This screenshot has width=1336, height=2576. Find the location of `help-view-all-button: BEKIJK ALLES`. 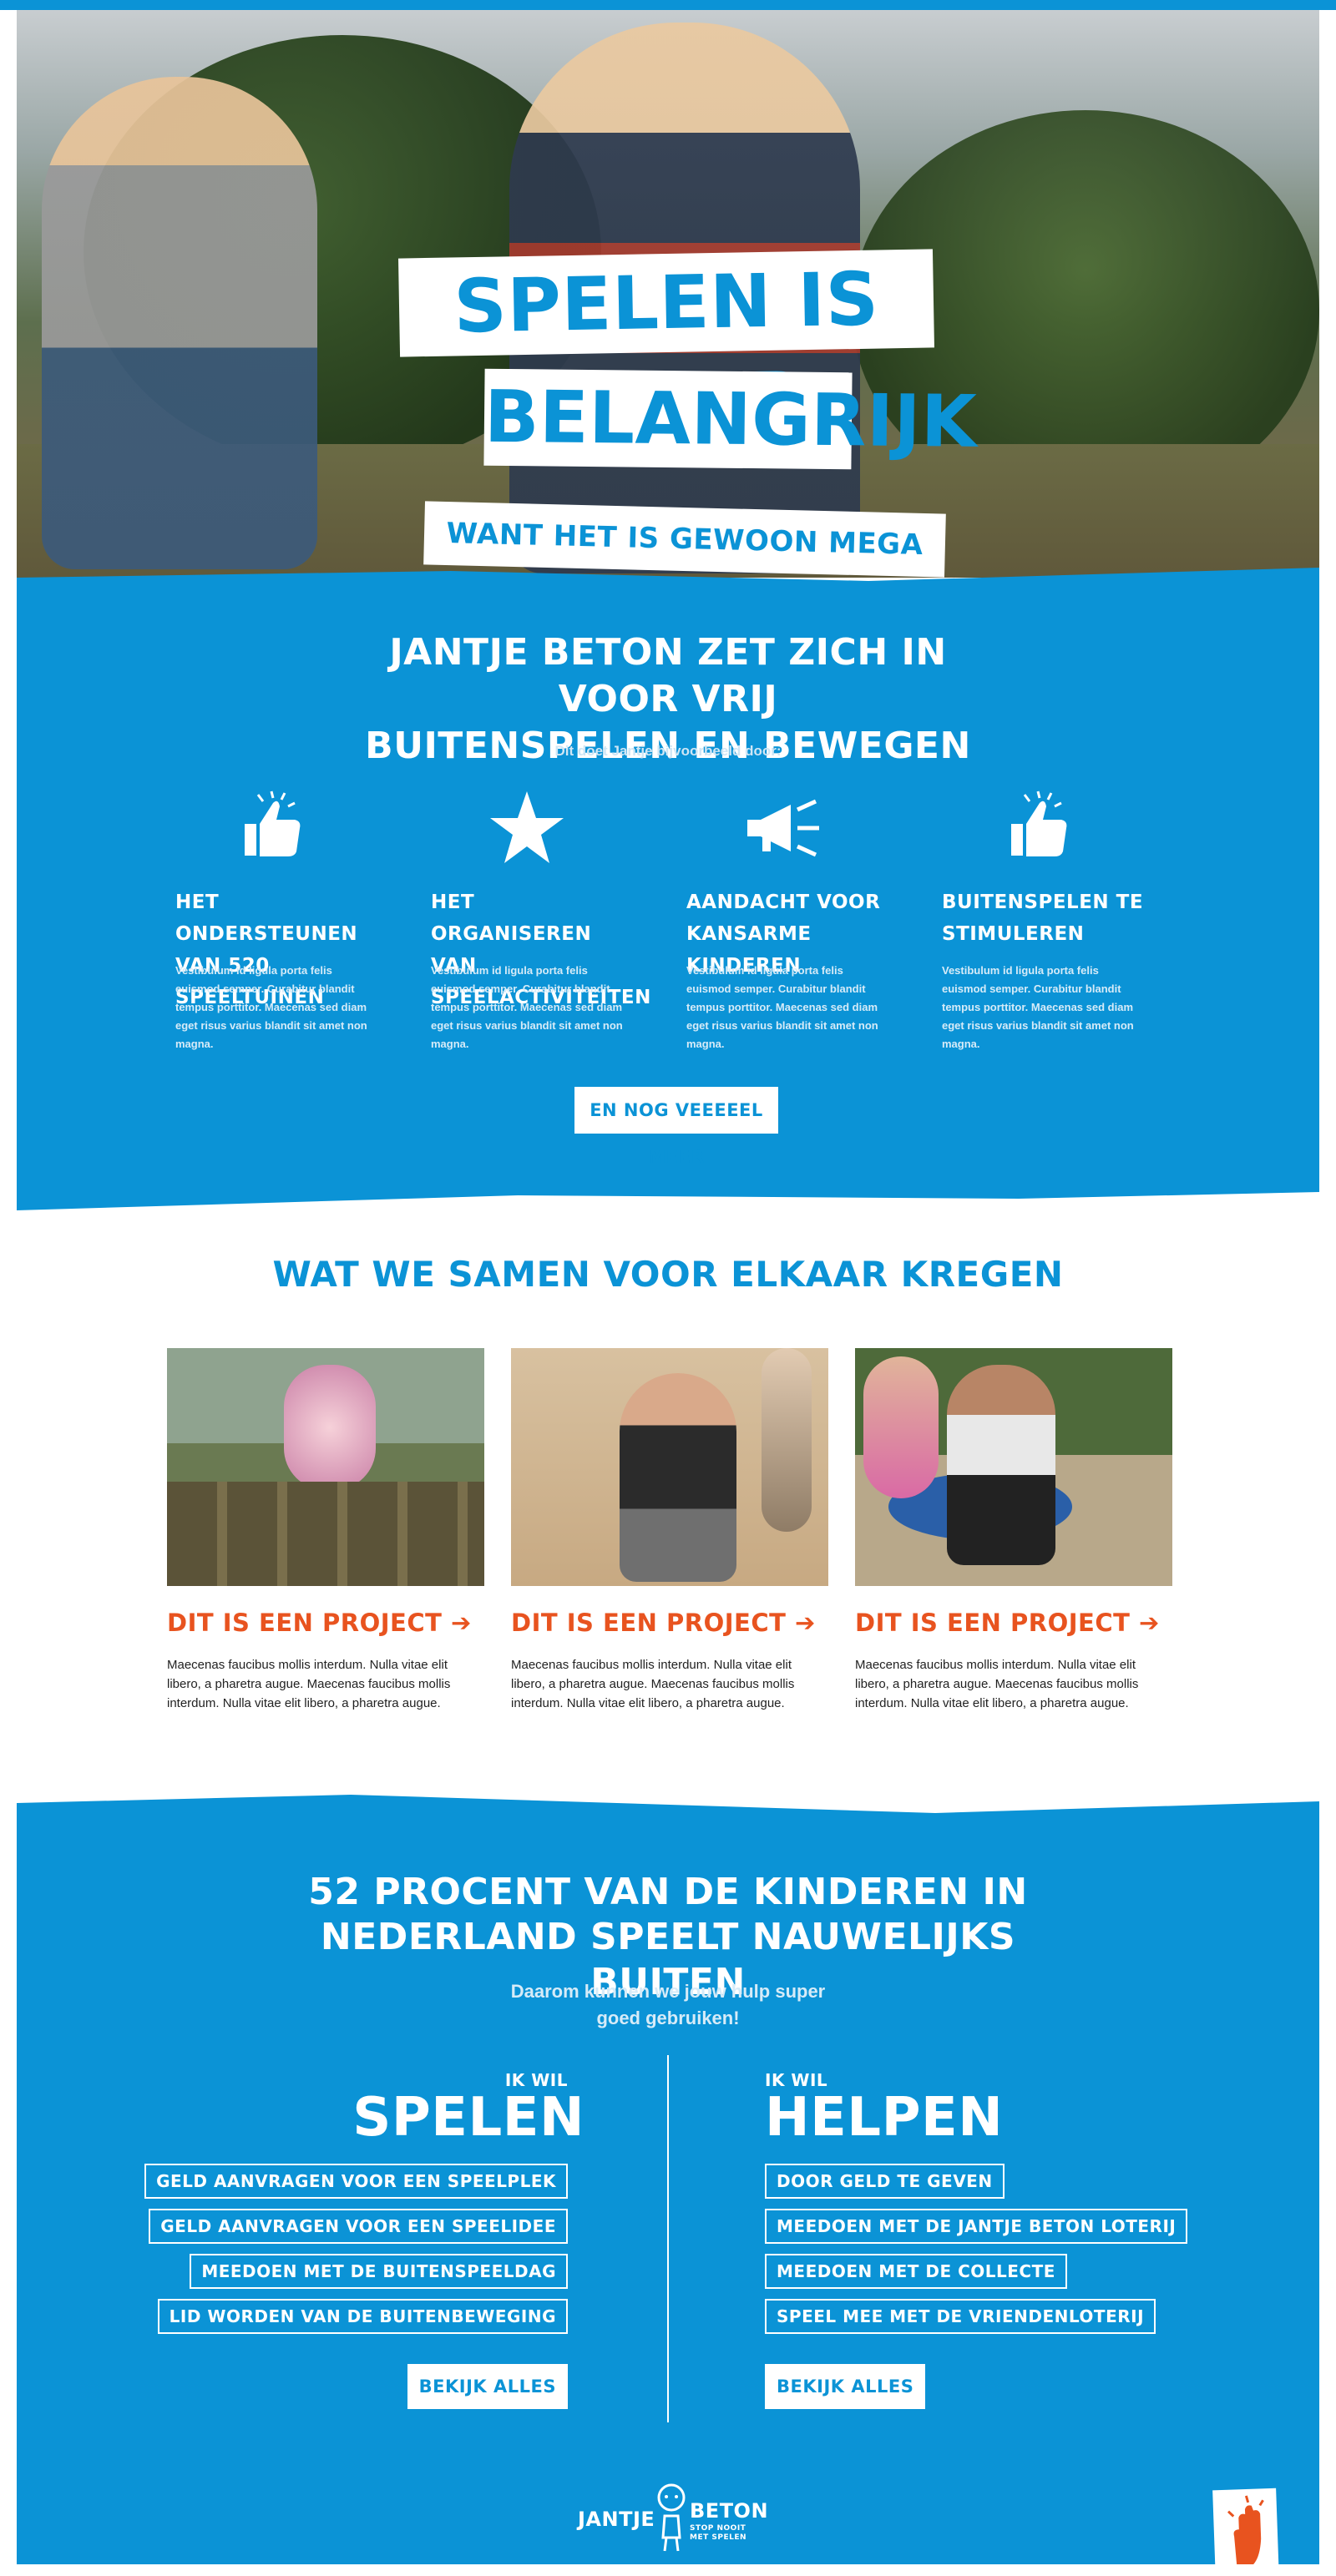

help-view-all-button: BEKIJK ALLES is located at coordinates (845, 2386).